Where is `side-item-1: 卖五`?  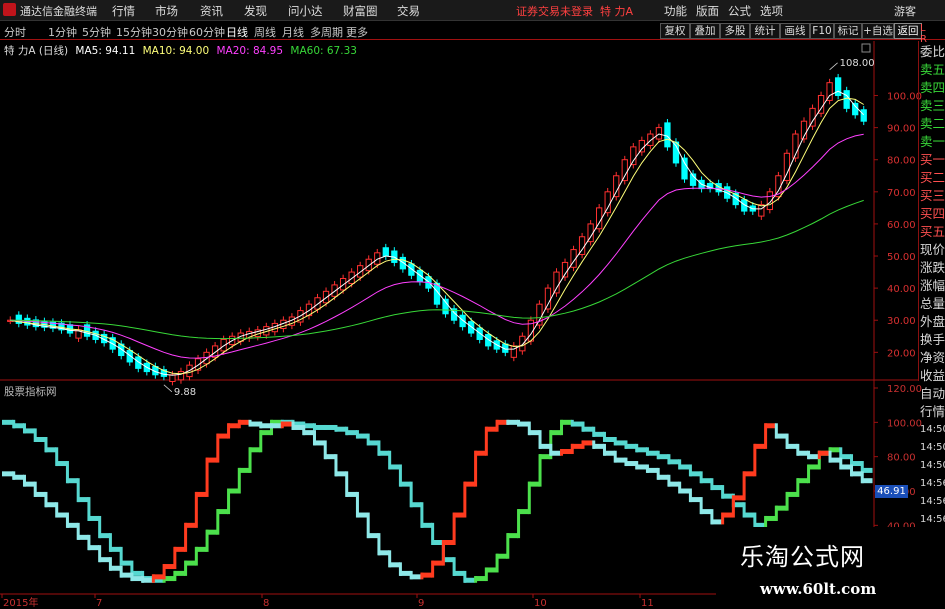
side-item-1: 卖五 is located at coordinates (932, 70).